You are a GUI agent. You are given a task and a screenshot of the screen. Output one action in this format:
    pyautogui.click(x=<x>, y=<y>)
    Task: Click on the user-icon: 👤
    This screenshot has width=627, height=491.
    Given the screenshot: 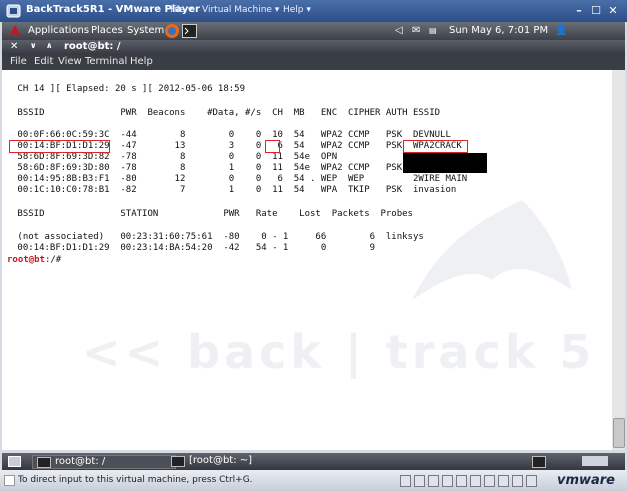 What is the action you would take?
    pyautogui.click(x=561, y=30)
    